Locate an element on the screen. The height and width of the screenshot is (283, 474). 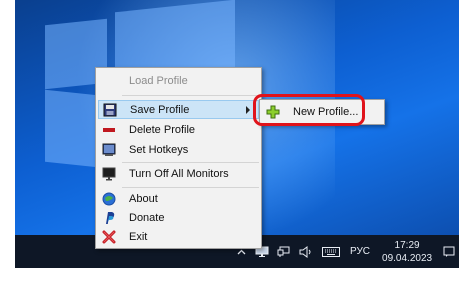
clock-date: 09.04.2023 is located at coordinates (407, 258).